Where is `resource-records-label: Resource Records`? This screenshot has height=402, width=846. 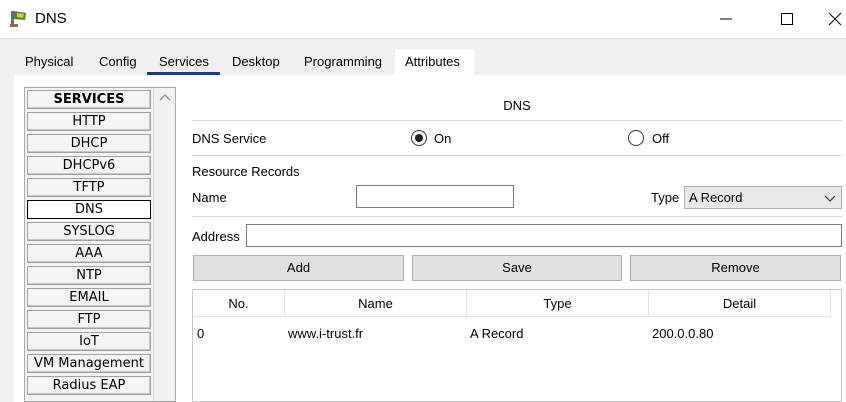
resource-records-label: Resource Records is located at coordinates (246, 171).